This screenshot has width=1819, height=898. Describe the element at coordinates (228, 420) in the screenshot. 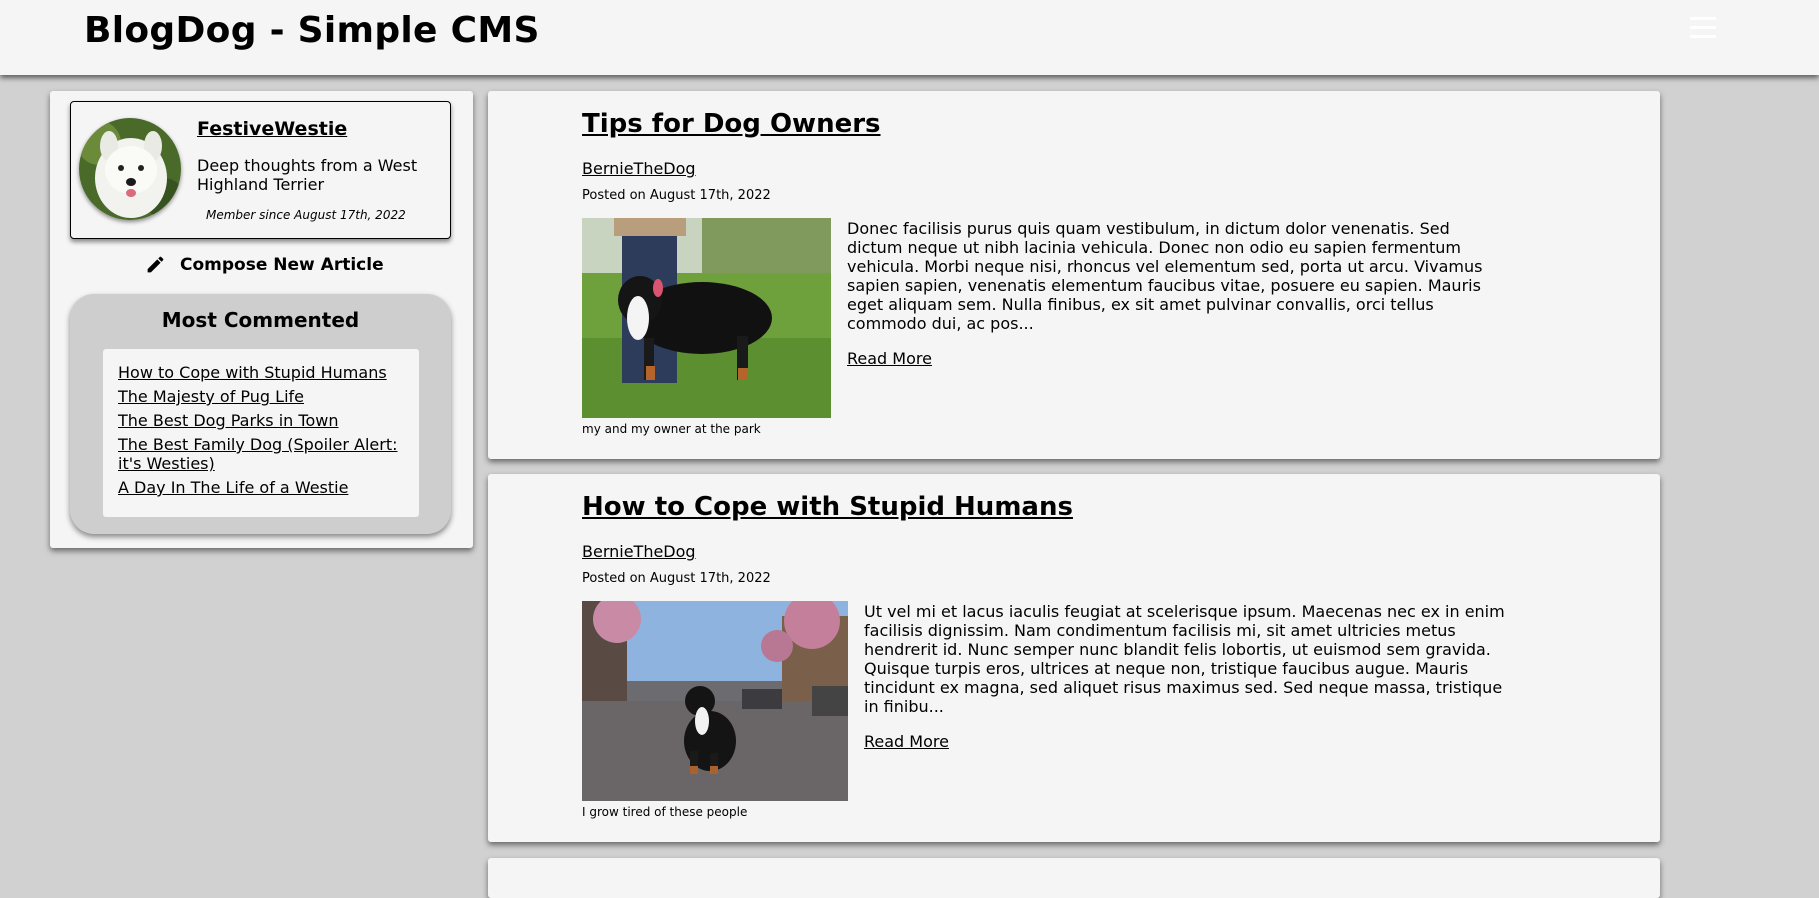

I see `most-commented-link: The Best Dog Parks in Town` at that location.